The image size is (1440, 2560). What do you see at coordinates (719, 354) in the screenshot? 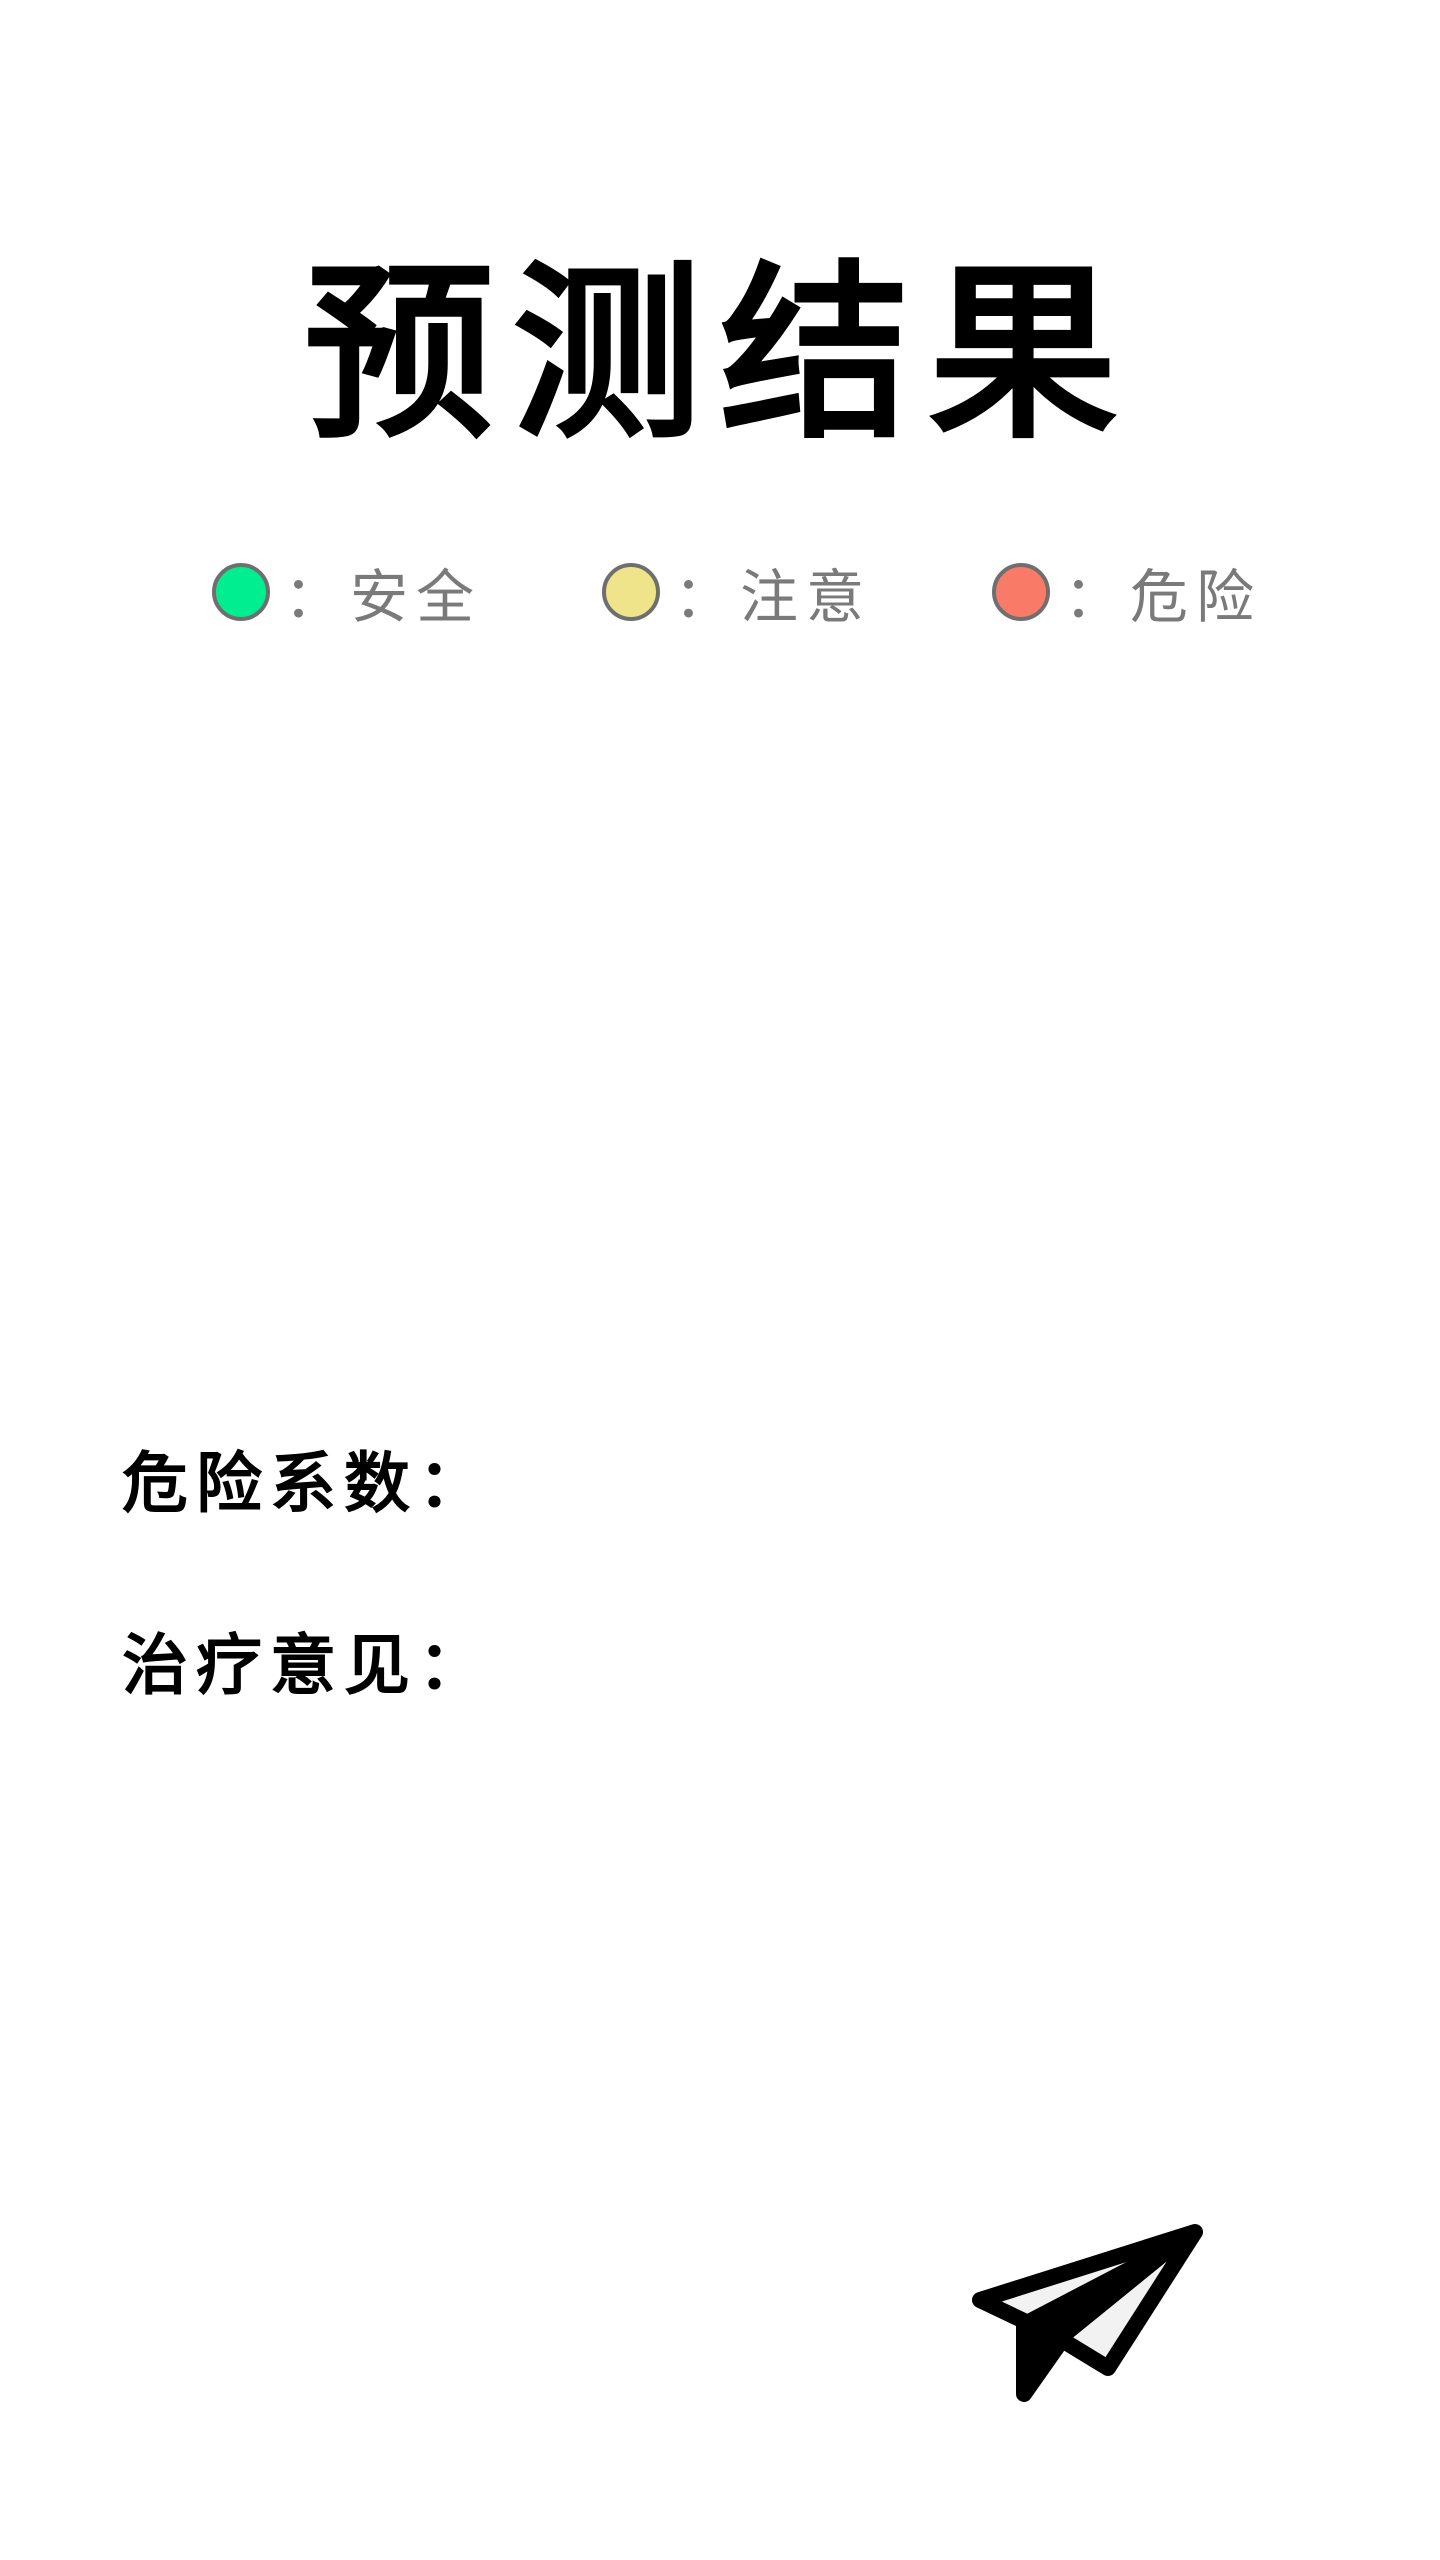
I see `page-title: 预测结果` at bounding box center [719, 354].